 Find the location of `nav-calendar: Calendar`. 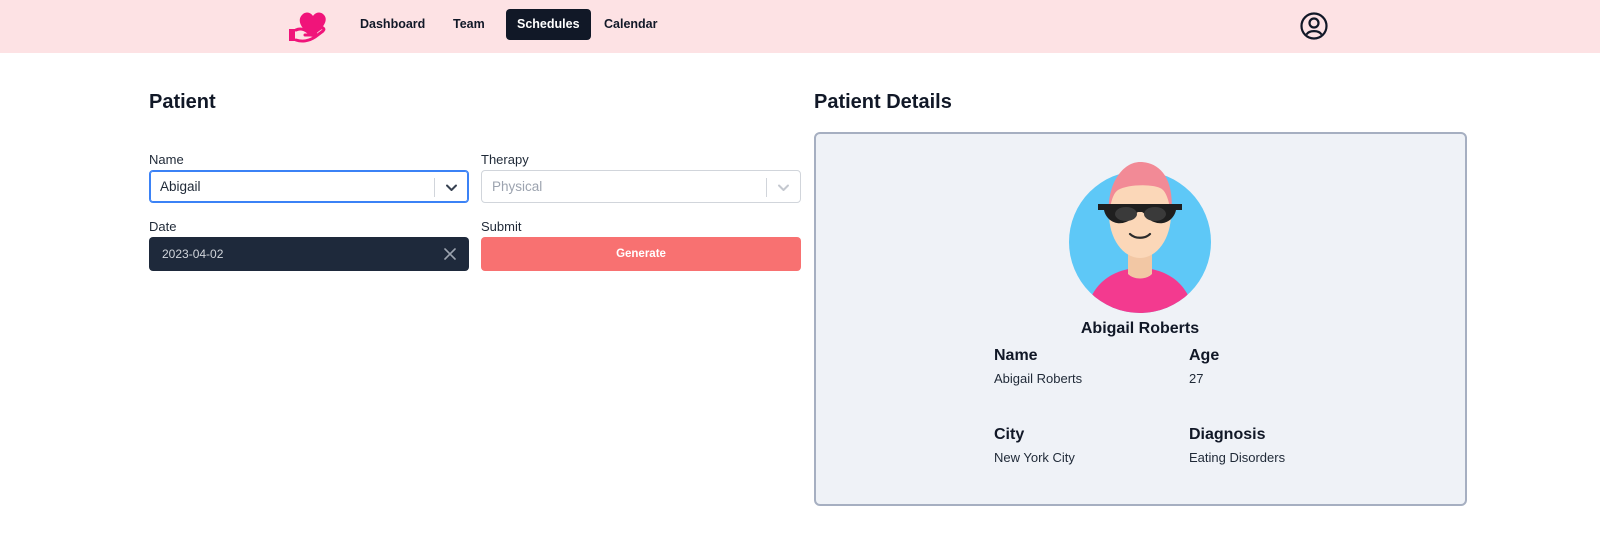

nav-calendar: Calendar is located at coordinates (631, 24).